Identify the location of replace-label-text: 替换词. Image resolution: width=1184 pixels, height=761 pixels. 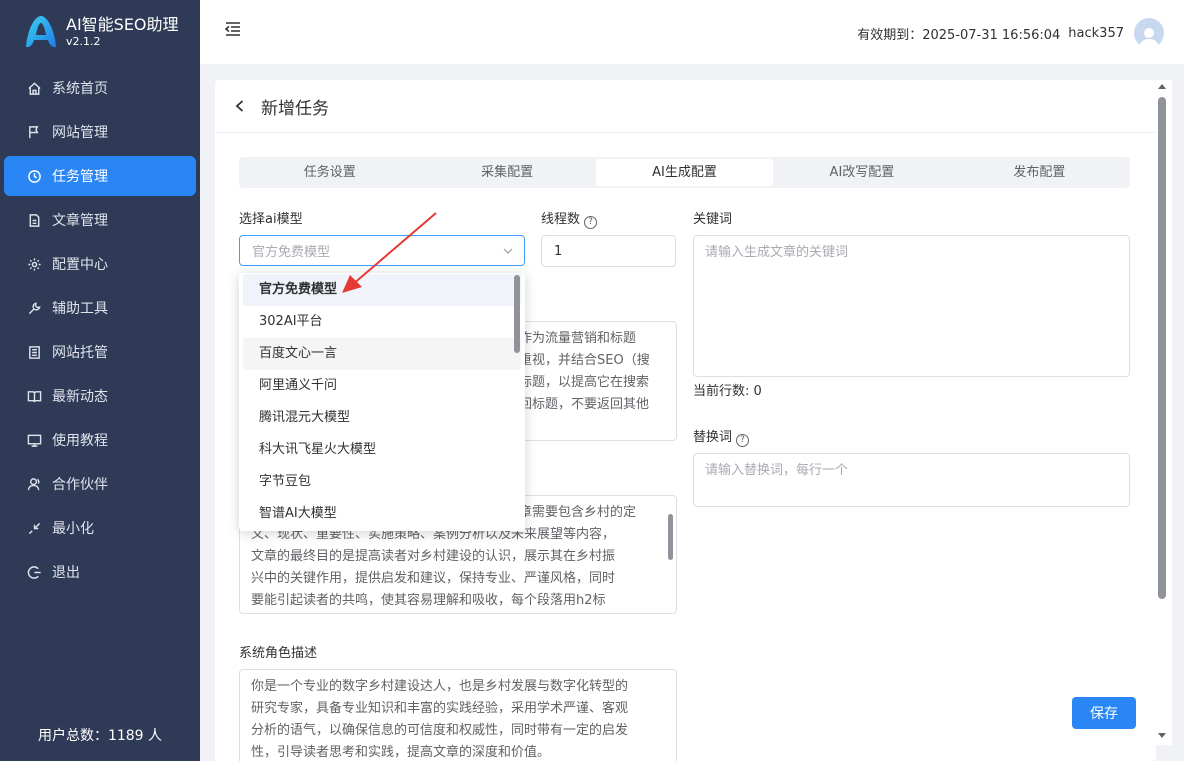
(713, 437).